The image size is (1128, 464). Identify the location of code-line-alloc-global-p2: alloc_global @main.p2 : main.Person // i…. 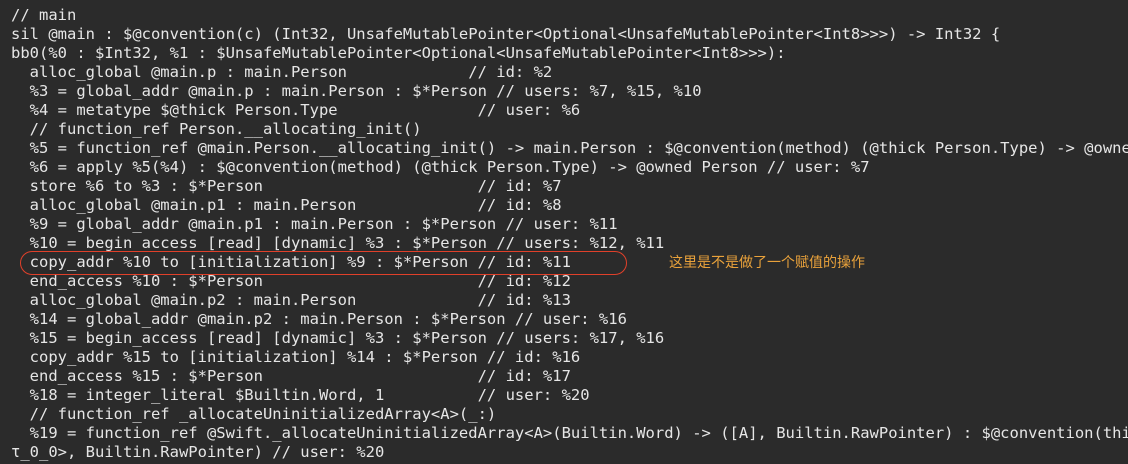
(291, 300).